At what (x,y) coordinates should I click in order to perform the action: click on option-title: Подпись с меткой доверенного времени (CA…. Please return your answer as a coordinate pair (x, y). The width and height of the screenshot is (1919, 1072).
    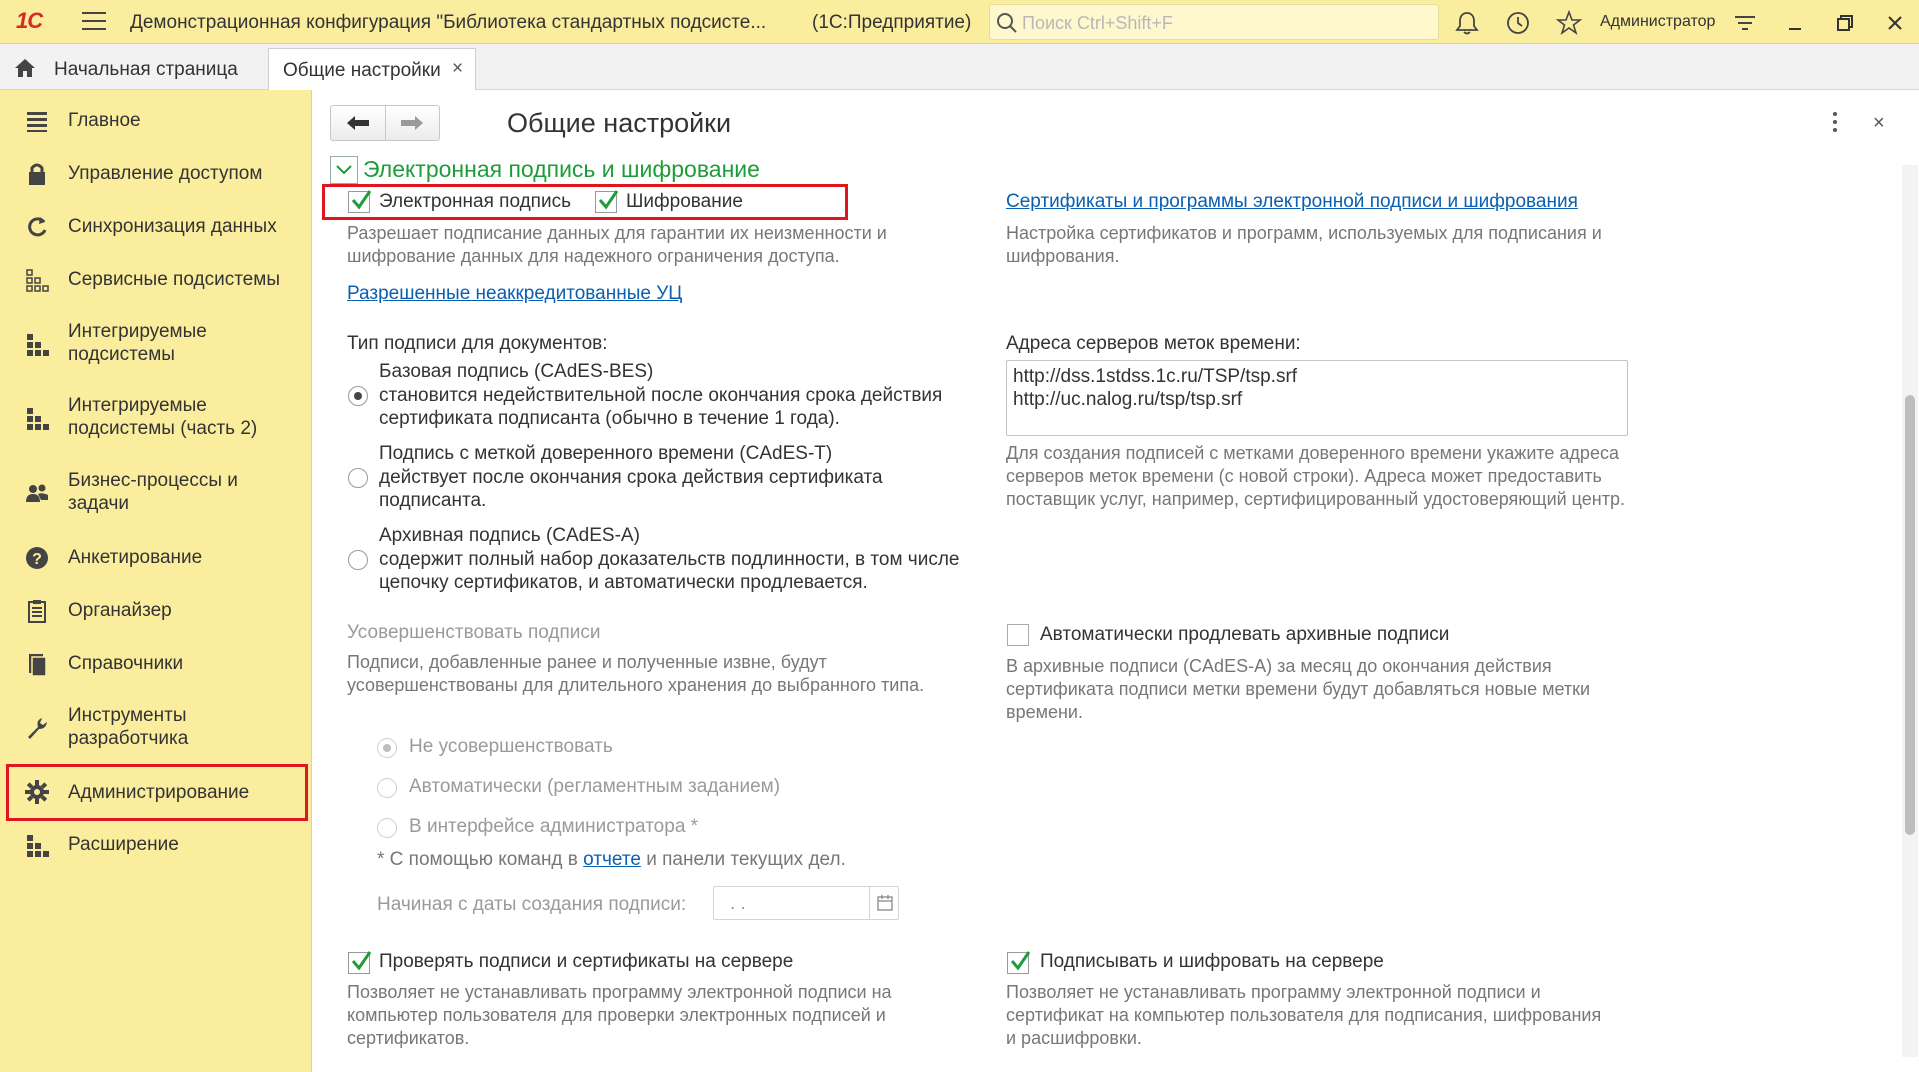
    Looking at the image, I should click on (605, 454).